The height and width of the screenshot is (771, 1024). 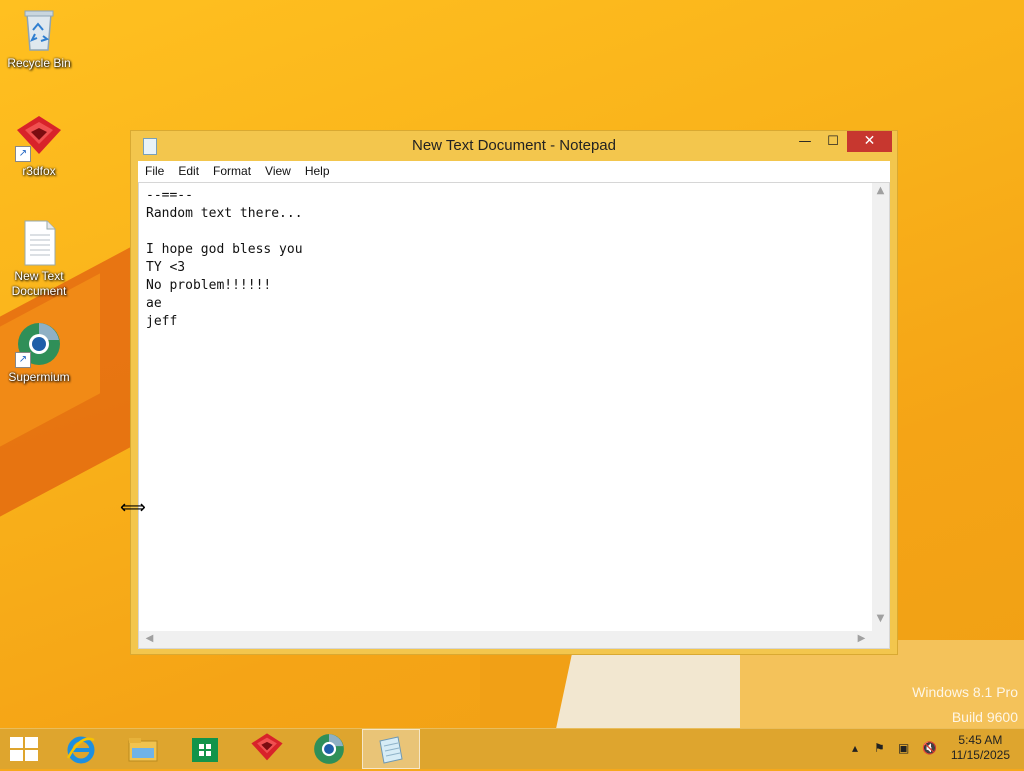 What do you see at coordinates (861, 638) in the screenshot?
I see `scroll-right-arrow-icon: ▶` at bounding box center [861, 638].